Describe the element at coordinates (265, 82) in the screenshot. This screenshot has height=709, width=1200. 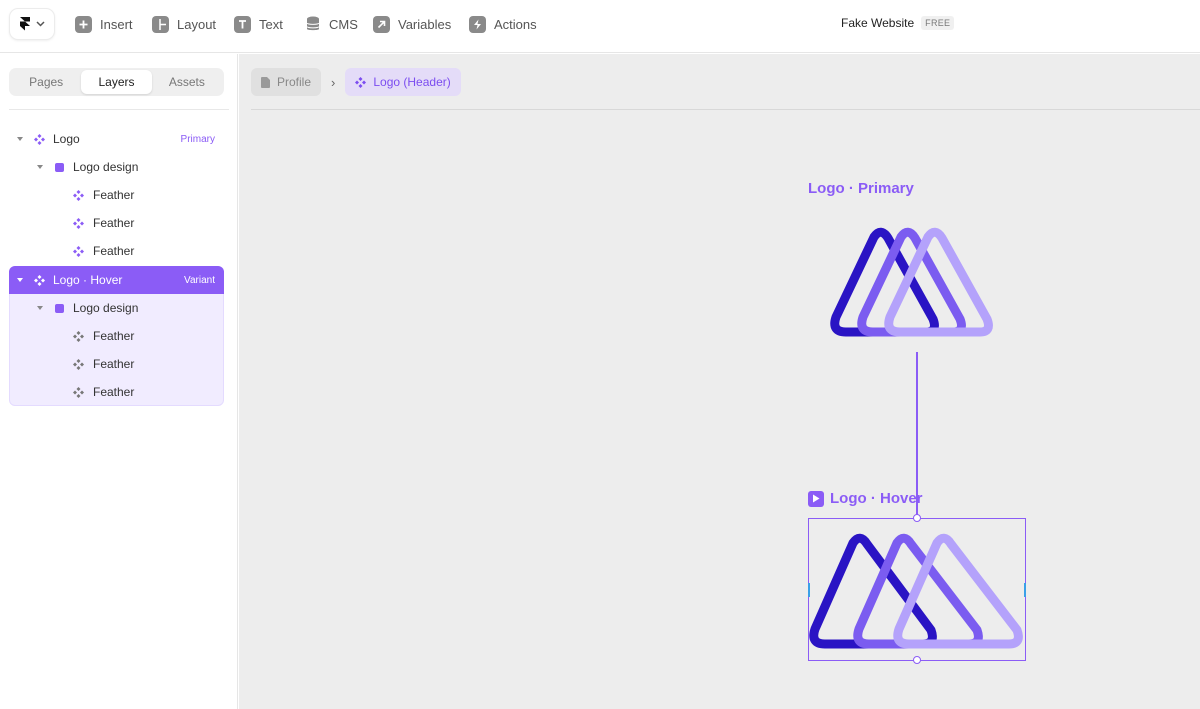
I see `page-icon` at that location.